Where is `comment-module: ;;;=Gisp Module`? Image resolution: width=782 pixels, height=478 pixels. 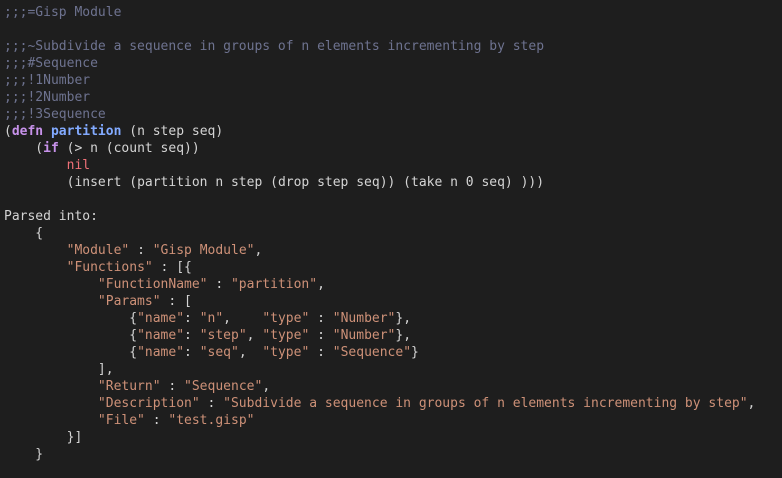 comment-module: ;;;=Gisp Module is located at coordinates (63, 12).